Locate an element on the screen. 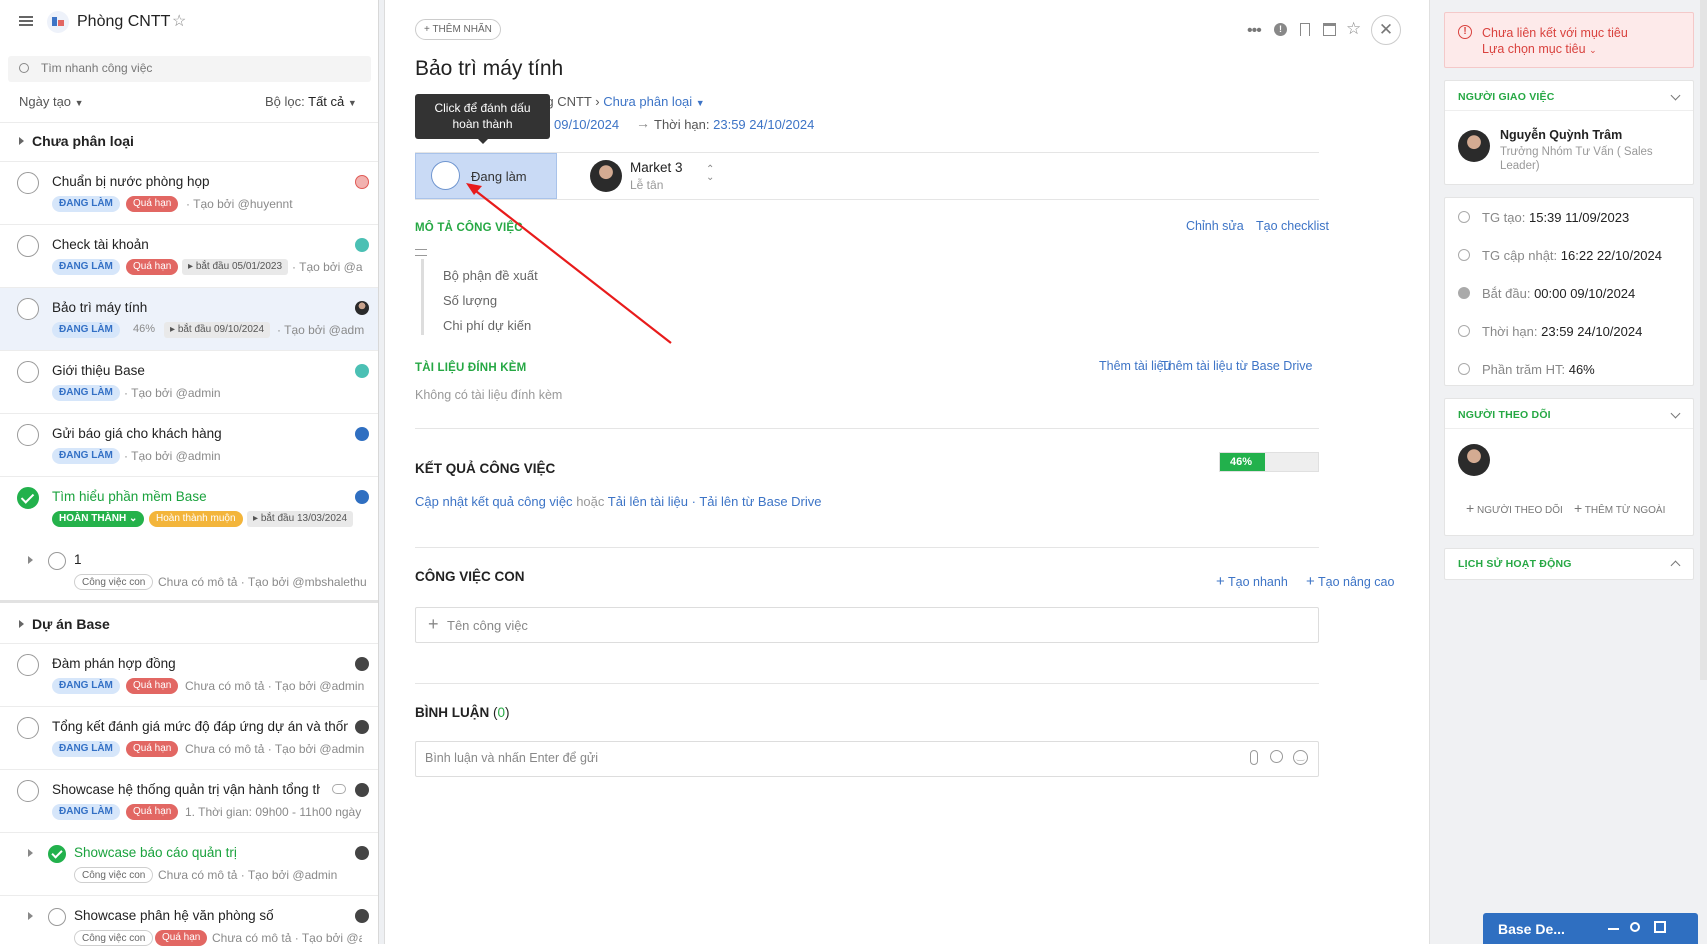 Image resolution: width=1707 pixels, height=947 pixels. goal-select-link: Lựa chọn mục tiêu ⌄ is located at coordinates (1539, 49).